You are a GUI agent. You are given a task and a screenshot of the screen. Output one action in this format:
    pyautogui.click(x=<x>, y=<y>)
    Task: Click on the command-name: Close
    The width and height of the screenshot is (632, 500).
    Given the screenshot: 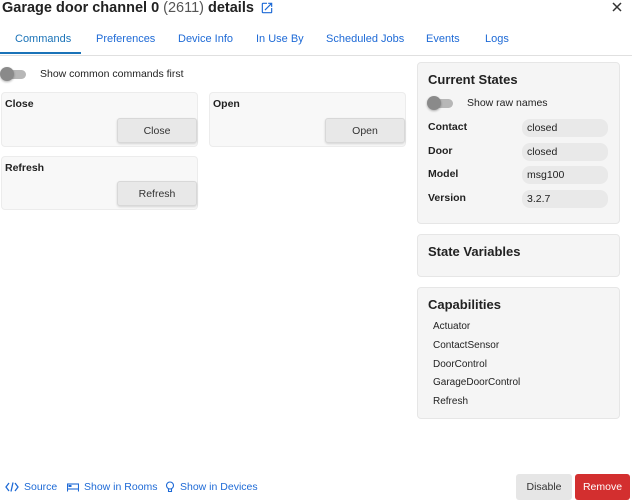 What is the action you would take?
    pyautogui.click(x=19, y=104)
    